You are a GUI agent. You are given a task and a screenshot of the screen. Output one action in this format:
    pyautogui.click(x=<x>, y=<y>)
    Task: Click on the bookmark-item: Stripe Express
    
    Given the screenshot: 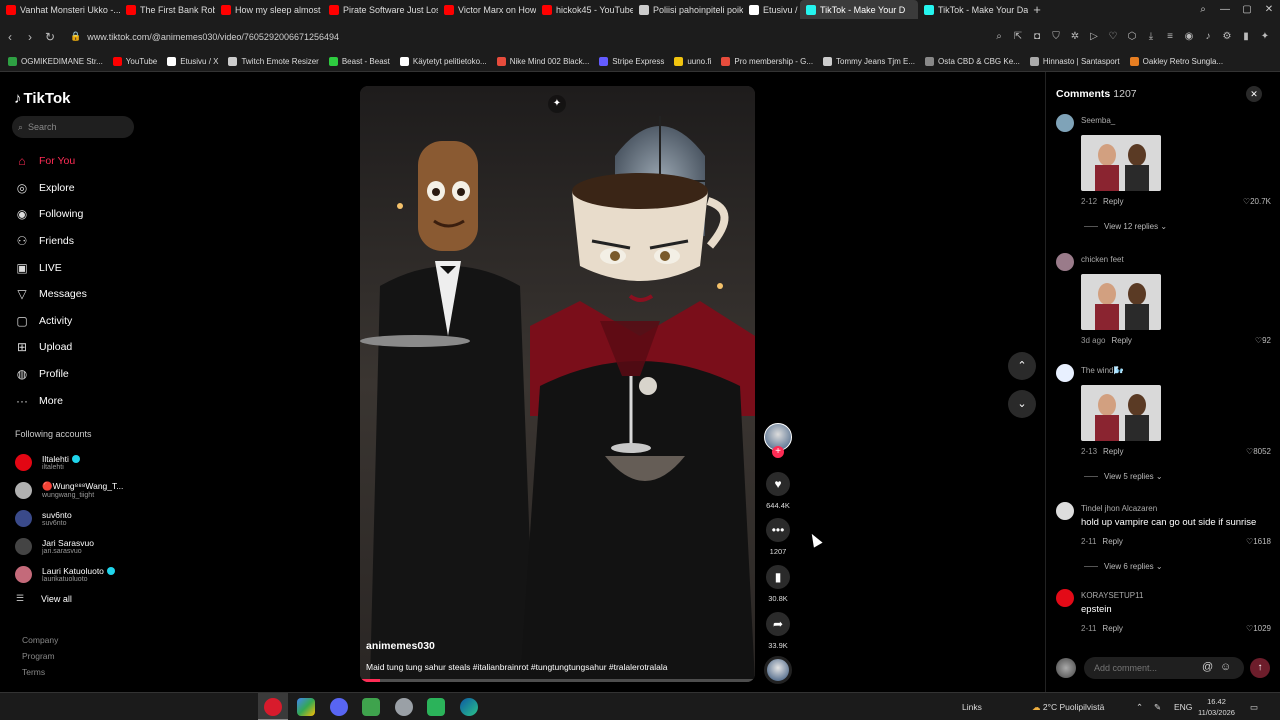 What is the action you would take?
    pyautogui.click(x=631, y=61)
    